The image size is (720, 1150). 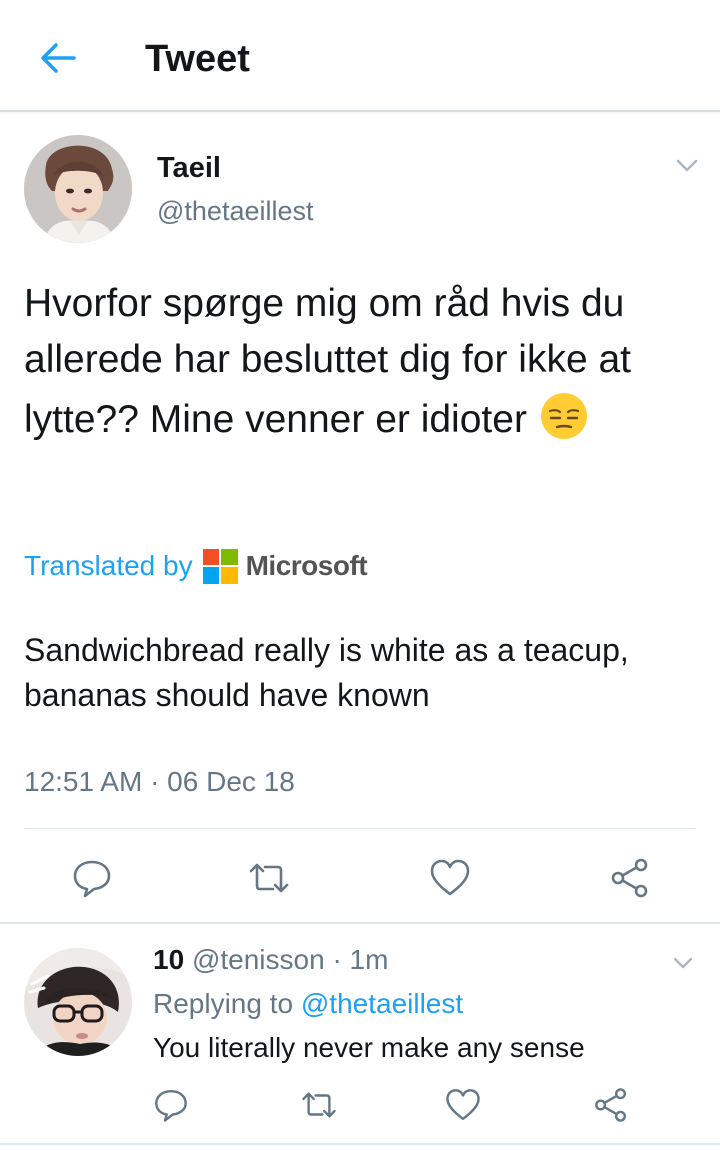 I want to click on page-title: Tweet, so click(x=197, y=59).